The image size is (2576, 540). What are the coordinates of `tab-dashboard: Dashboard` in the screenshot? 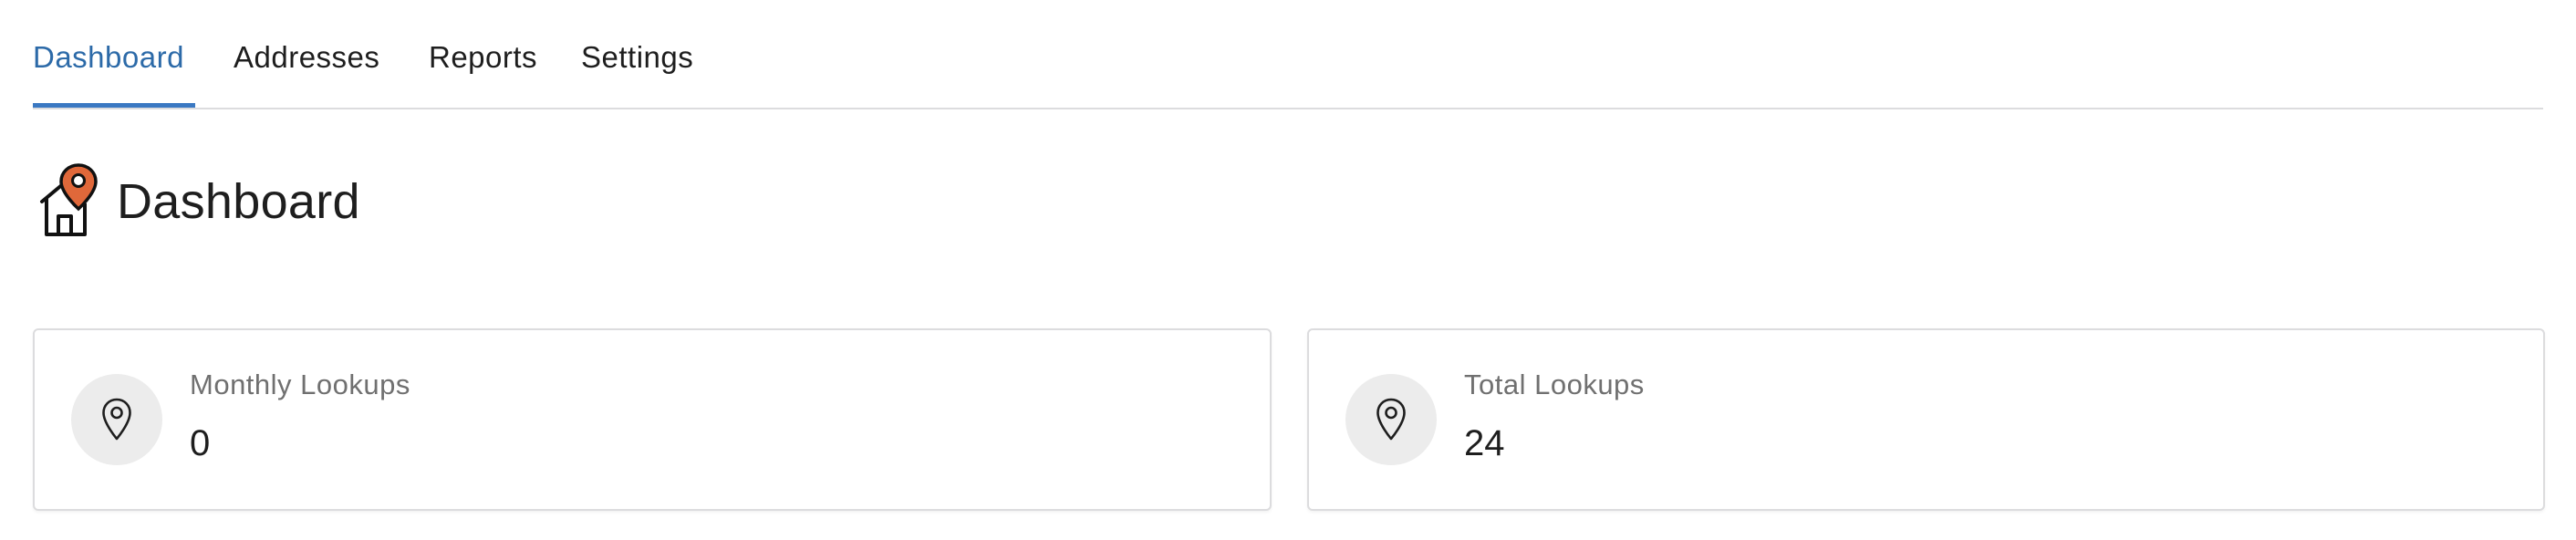 It's located at (108, 57).